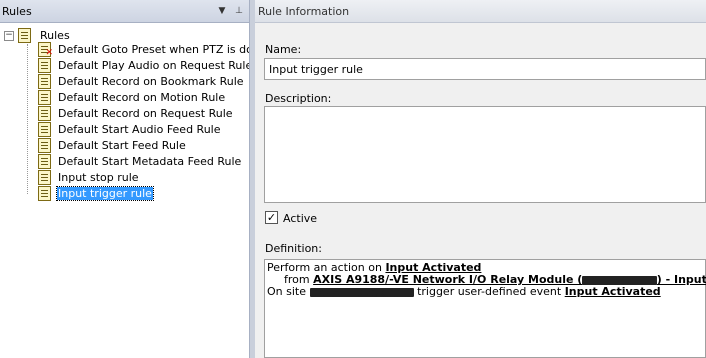 The image size is (706, 358). I want to click on disabled-x-icon: ✕, so click(49, 53).